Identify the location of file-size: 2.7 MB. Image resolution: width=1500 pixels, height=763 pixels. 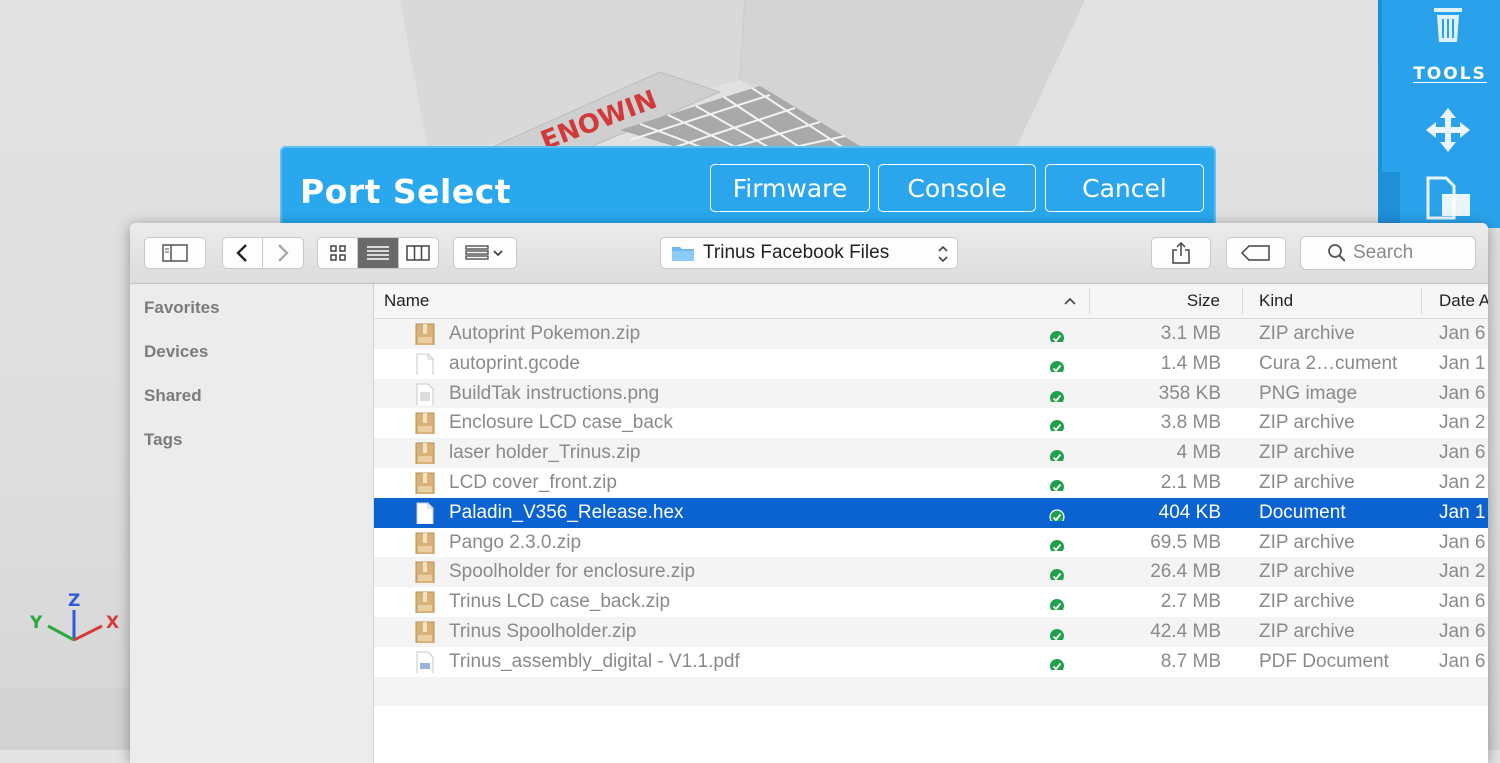
(1190, 602).